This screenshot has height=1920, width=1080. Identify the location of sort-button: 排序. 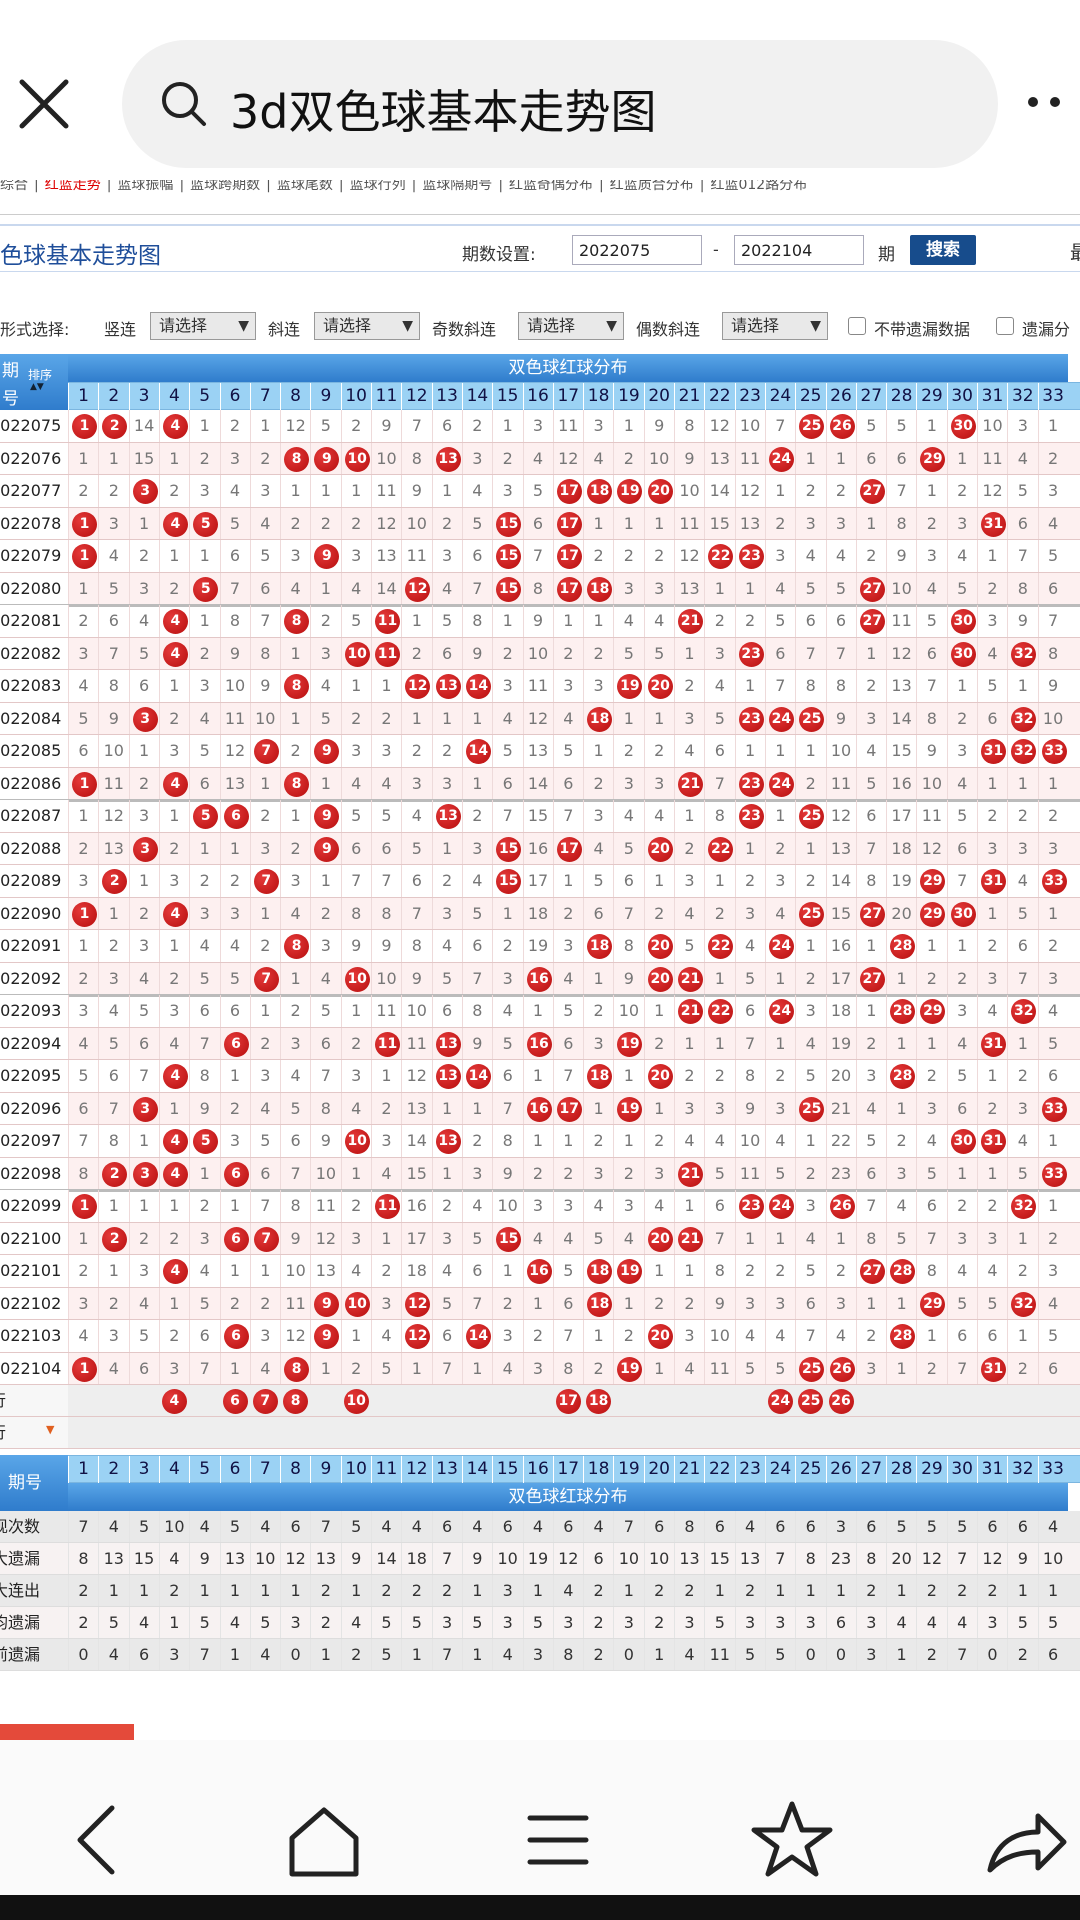
(40, 374).